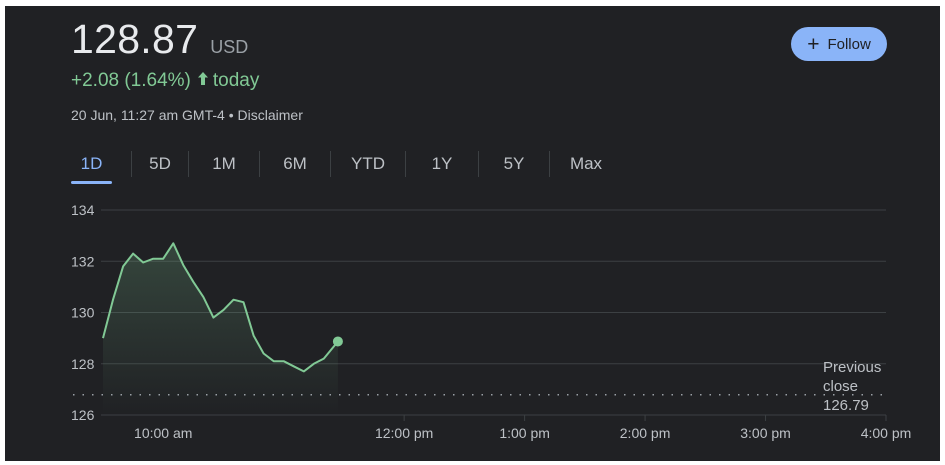  Describe the element at coordinates (404, 433) in the screenshot. I see `x-tick-label: 12:00 pm` at that location.